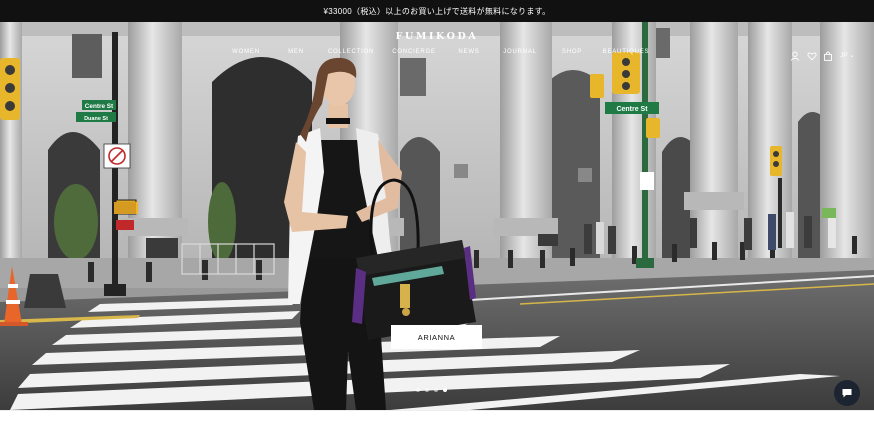 The image size is (874, 432). Describe the element at coordinates (351, 52) in the screenshot. I see `nav-collection: COLLECTION` at that location.